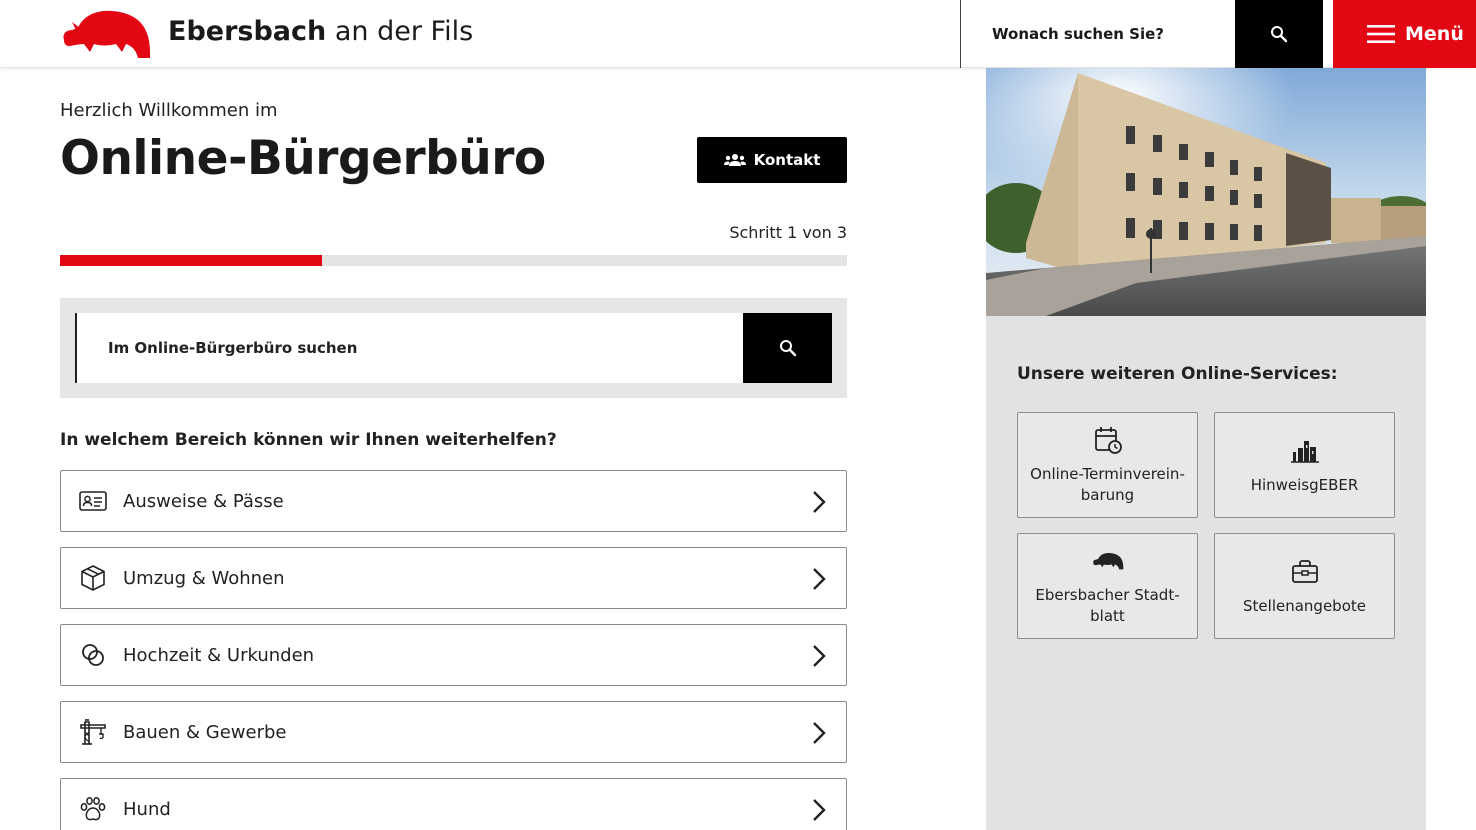 This screenshot has height=830, width=1476. I want to click on service-label: Stellenangebote, so click(1304, 605).